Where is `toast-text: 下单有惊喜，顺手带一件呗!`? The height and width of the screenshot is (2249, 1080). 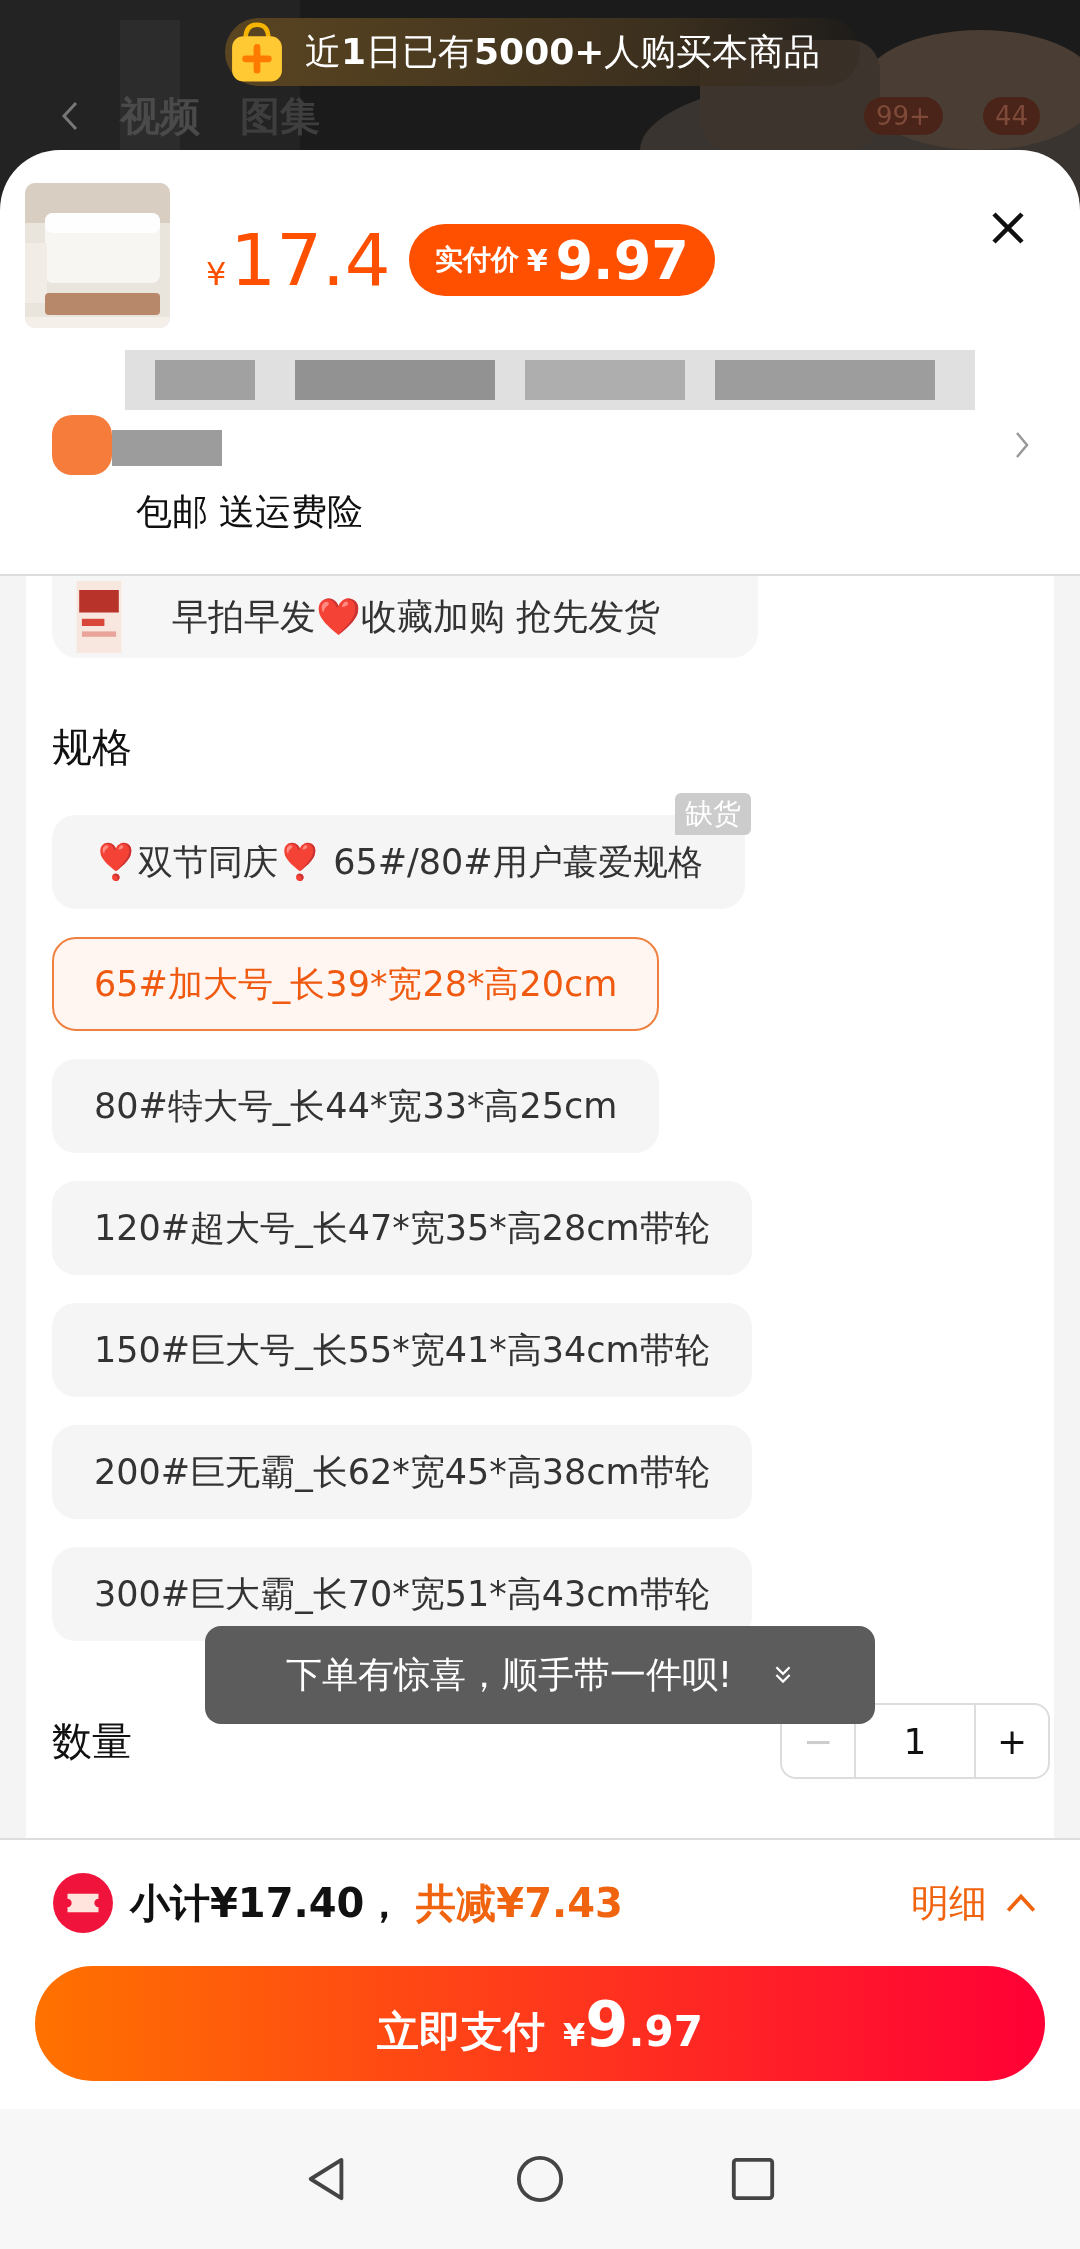
toast-text: 下单有惊喜，顺手带一件呗! is located at coordinates (509, 1674).